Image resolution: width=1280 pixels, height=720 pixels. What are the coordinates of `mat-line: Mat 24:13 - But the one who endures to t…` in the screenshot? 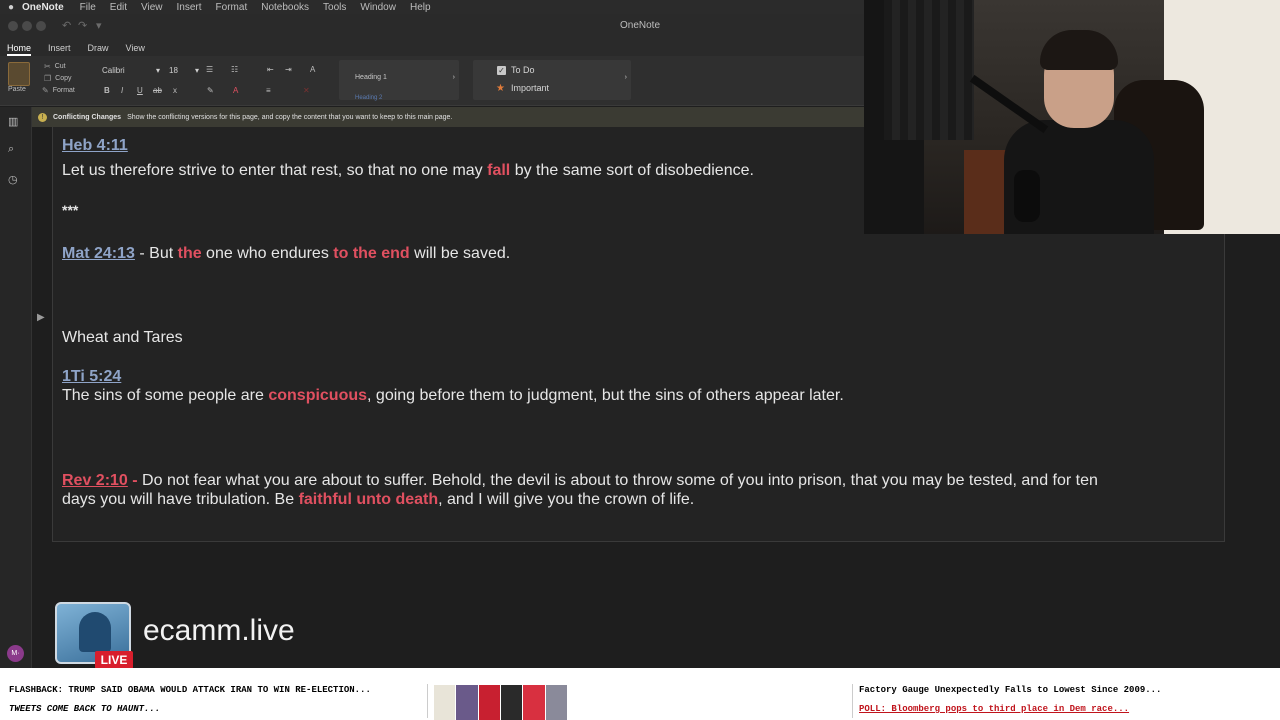 It's located at (286, 254).